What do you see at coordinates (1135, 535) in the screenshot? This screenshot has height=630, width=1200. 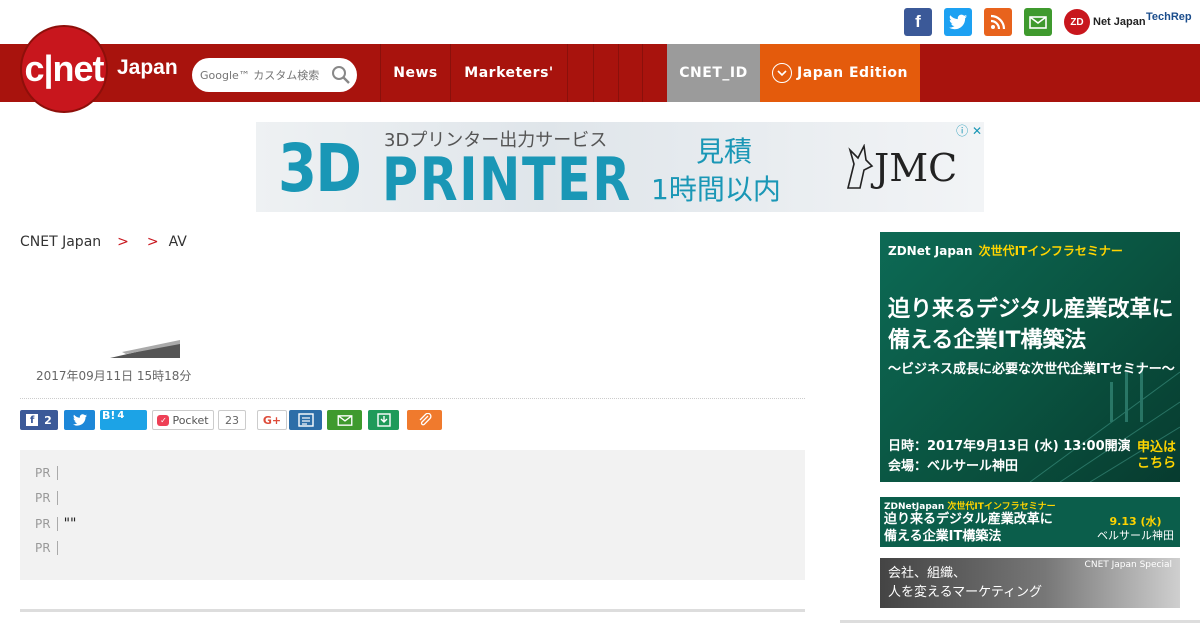 I see `ad-venue: ベルサール神田` at bounding box center [1135, 535].